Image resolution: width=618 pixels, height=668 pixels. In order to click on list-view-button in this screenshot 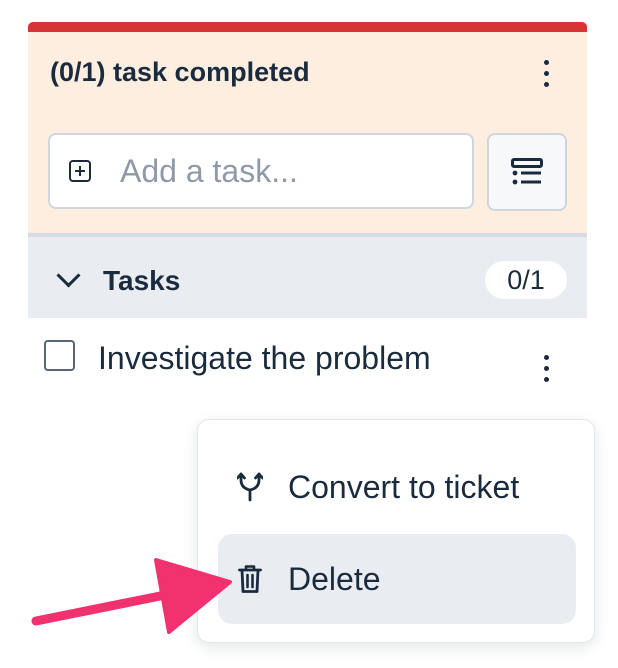, I will do `click(527, 172)`.